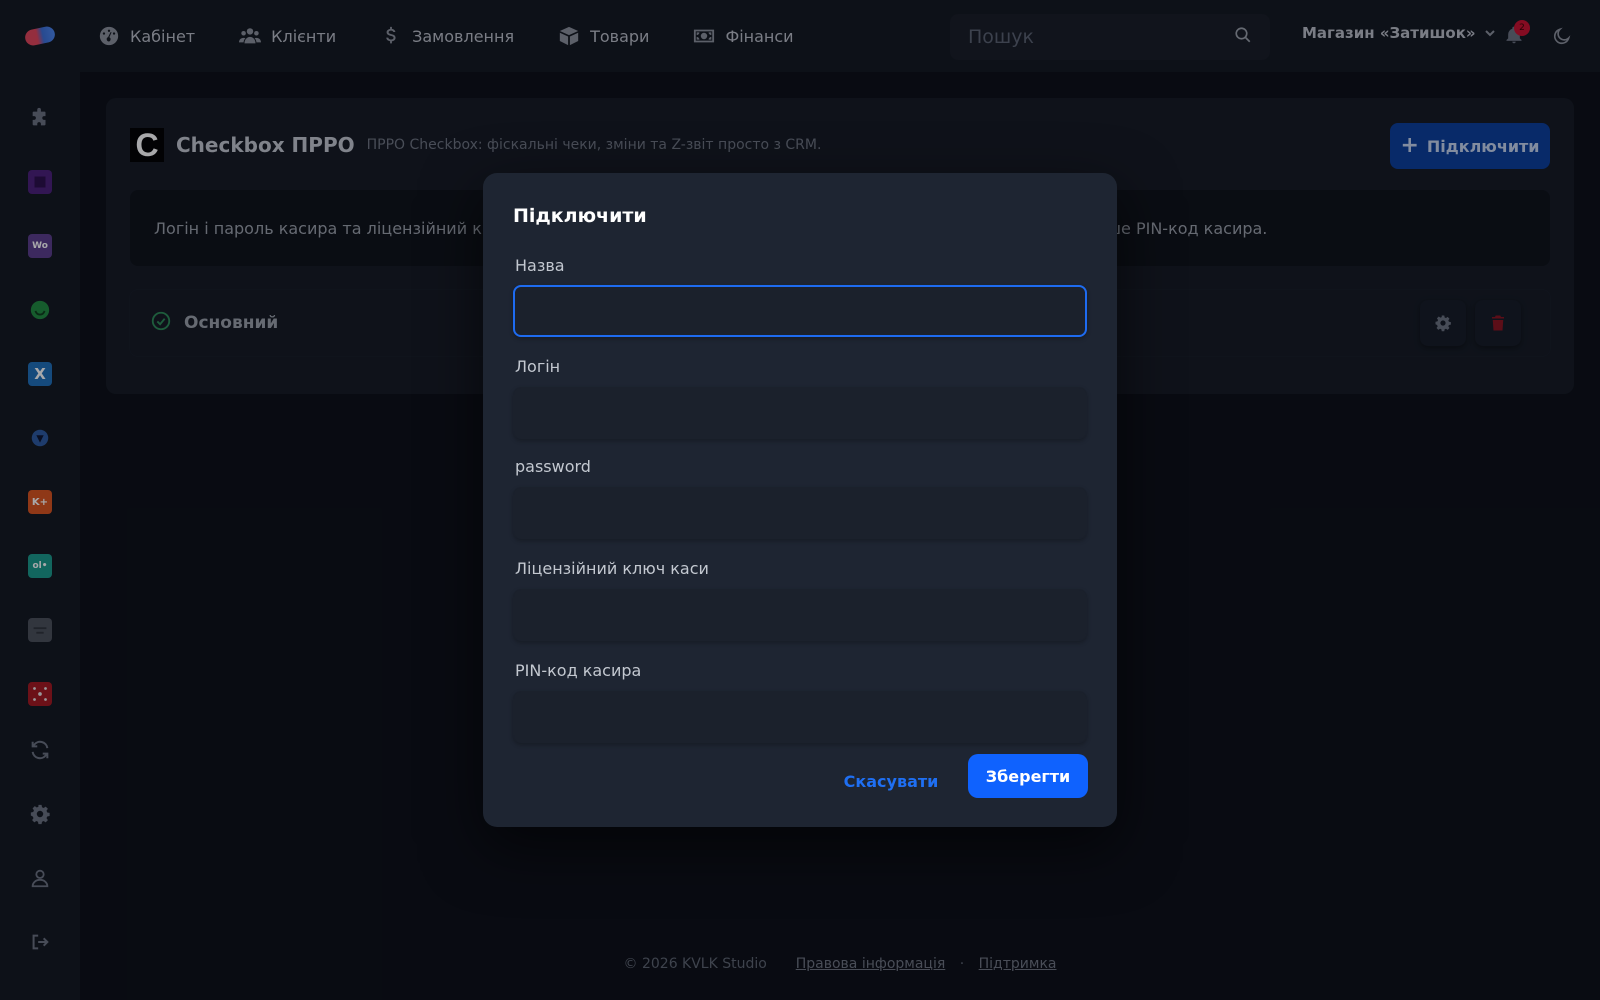 Image resolution: width=1600 pixels, height=1000 pixels. I want to click on pin-input, so click(800, 717).